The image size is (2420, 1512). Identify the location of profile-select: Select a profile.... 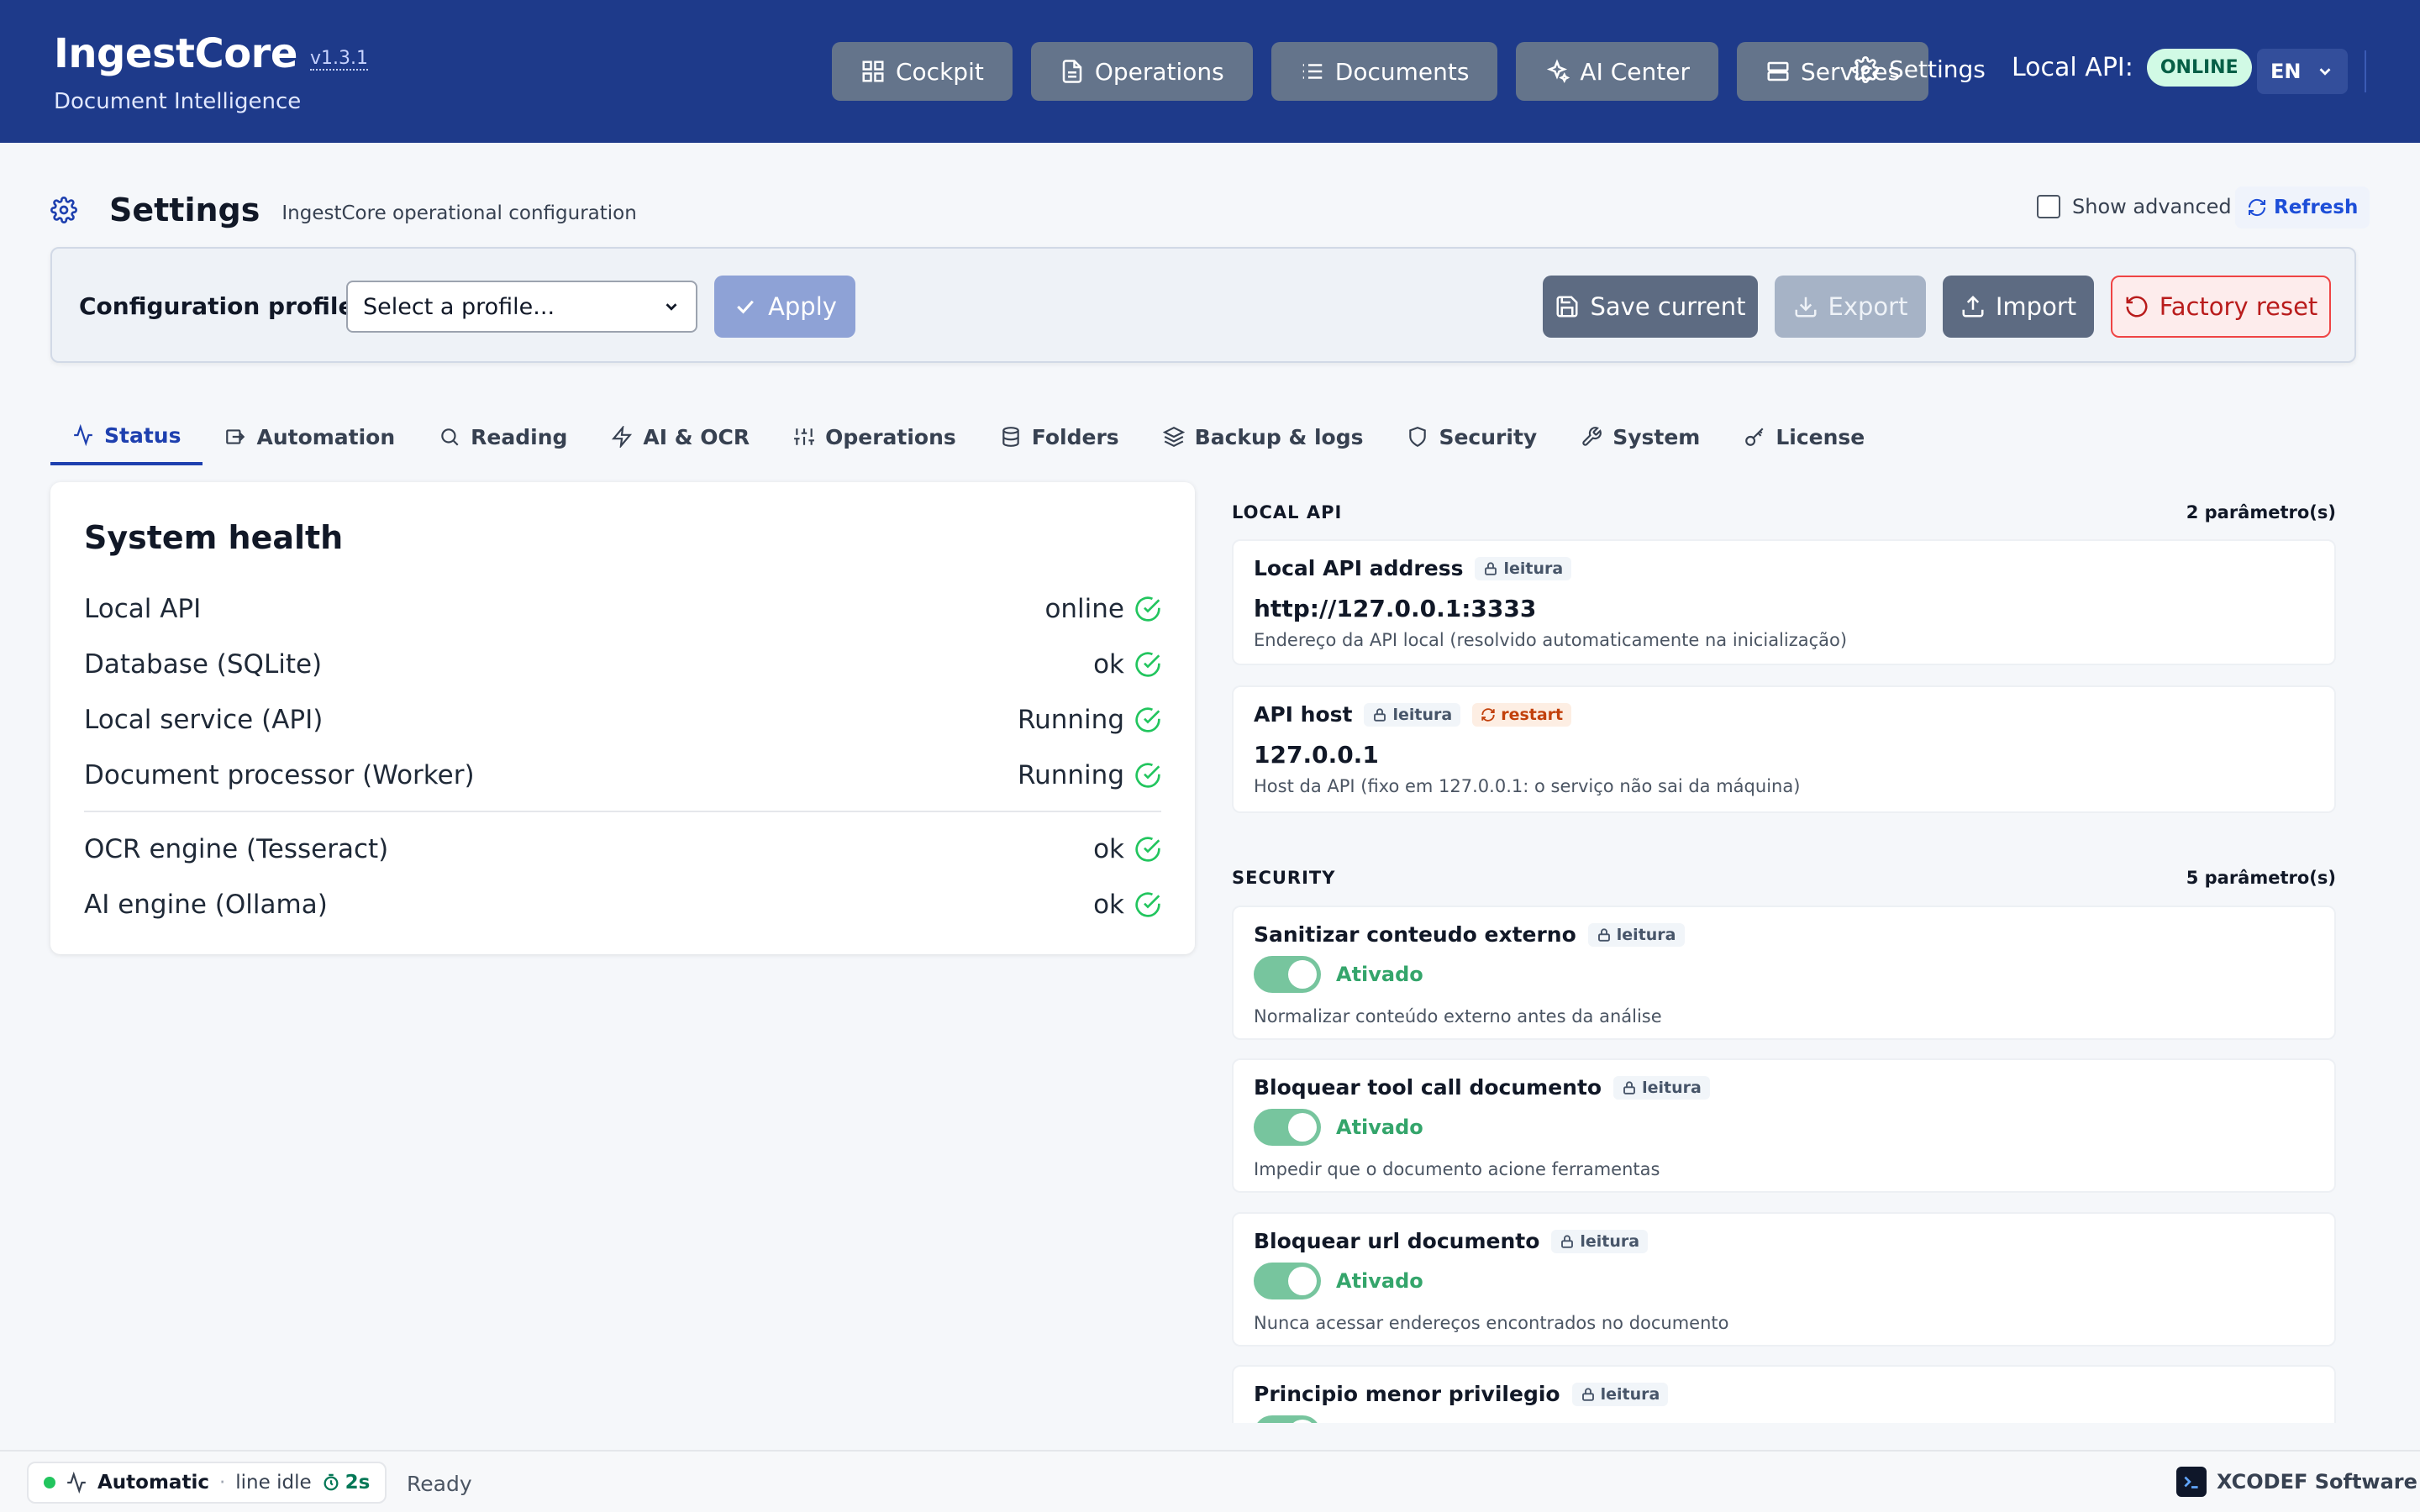
(522, 307).